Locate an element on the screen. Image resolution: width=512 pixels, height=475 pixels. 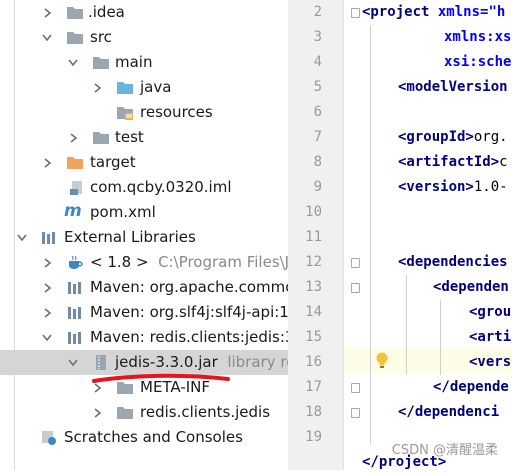
tree-row-maven-commons: Maven: org.apache.commo is located at coordinates (144, 287).